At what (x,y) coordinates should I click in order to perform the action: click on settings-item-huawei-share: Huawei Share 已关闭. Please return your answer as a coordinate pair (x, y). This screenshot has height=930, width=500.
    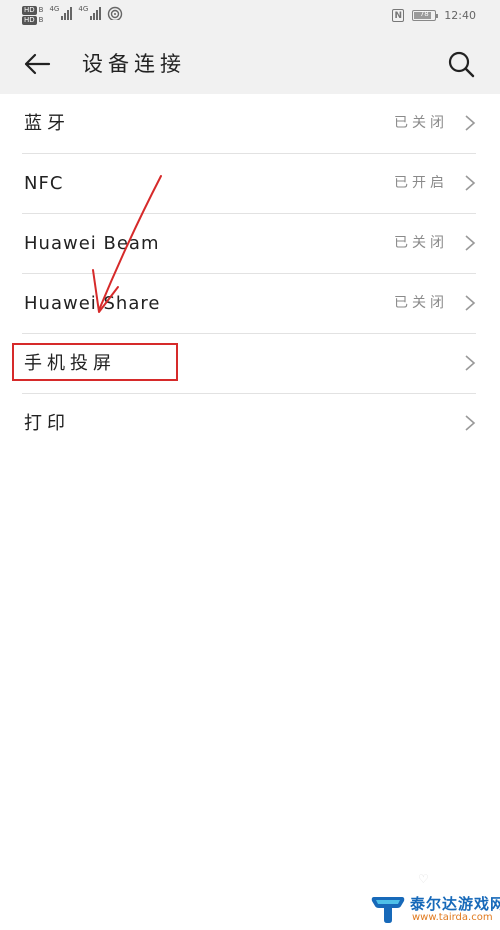
    Looking at the image, I should click on (249, 304).